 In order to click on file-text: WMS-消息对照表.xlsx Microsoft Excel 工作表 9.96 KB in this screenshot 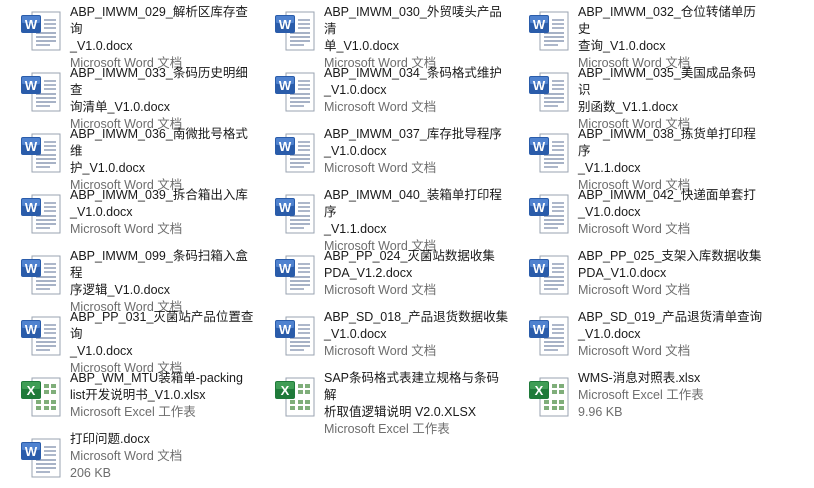, I will do `click(670, 395)`.